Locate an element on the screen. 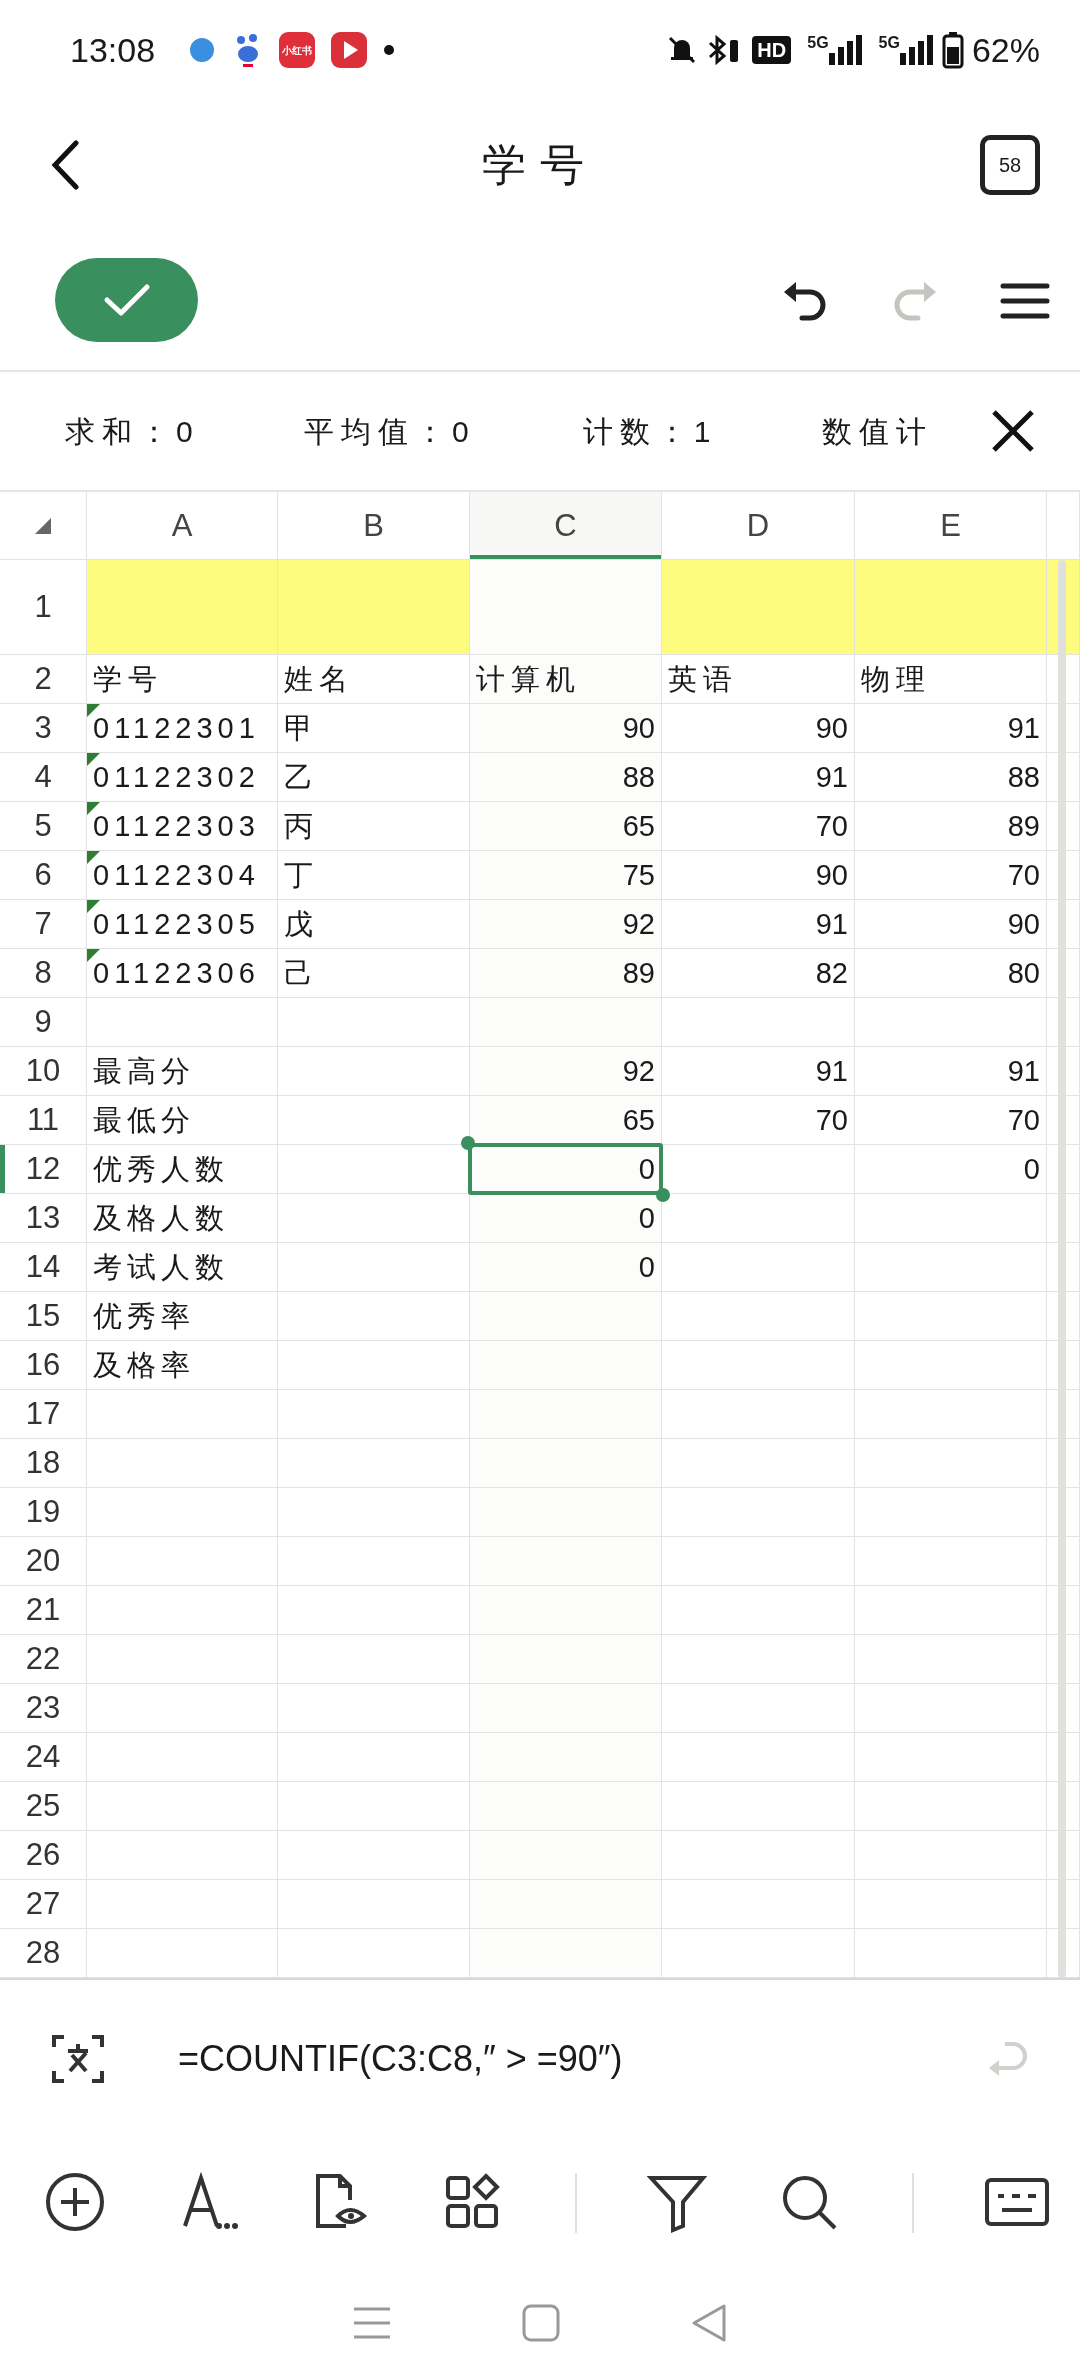  summary-stat: 数值计 is located at coordinates (877, 431).